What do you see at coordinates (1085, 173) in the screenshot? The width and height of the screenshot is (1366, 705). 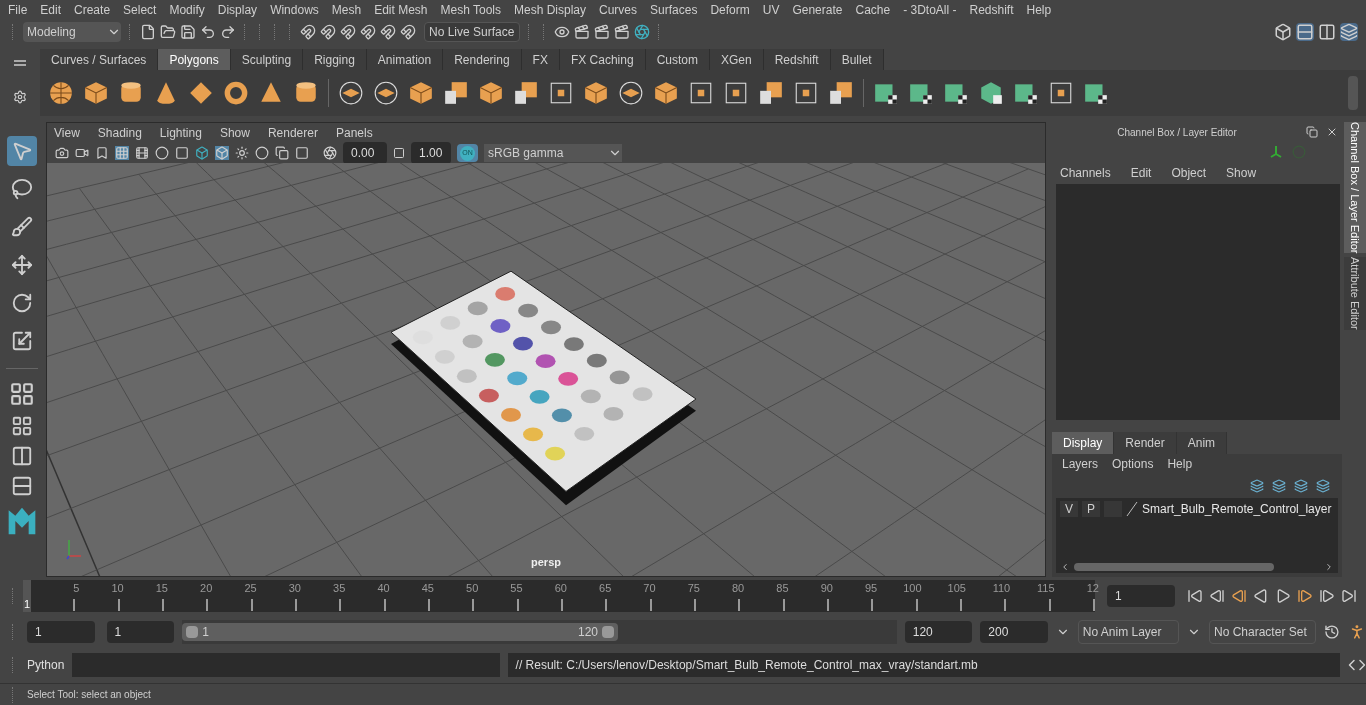 I see `channel-box-menu-item: Channels` at bounding box center [1085, 173].